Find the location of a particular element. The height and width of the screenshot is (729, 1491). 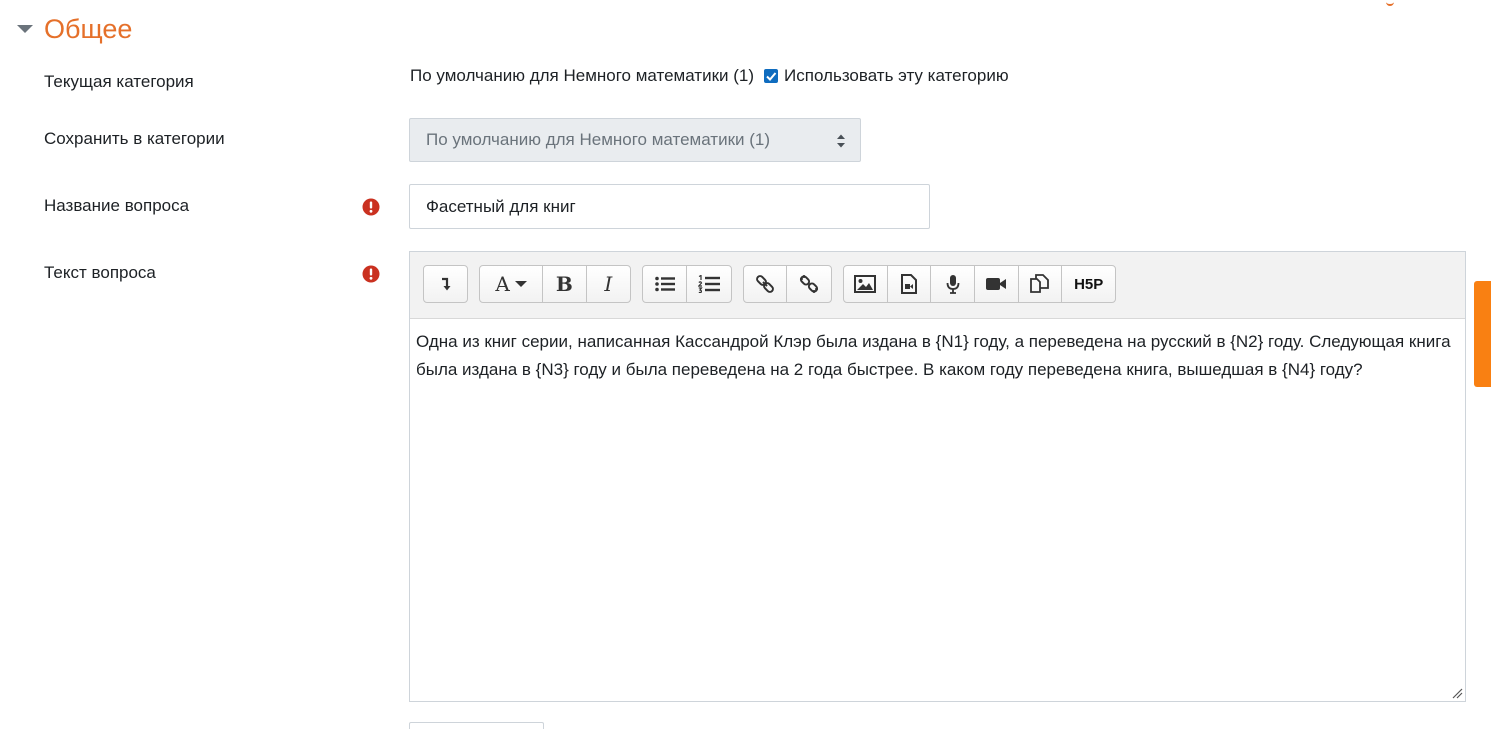

record-video-icon is located at coordinates (996, 284).